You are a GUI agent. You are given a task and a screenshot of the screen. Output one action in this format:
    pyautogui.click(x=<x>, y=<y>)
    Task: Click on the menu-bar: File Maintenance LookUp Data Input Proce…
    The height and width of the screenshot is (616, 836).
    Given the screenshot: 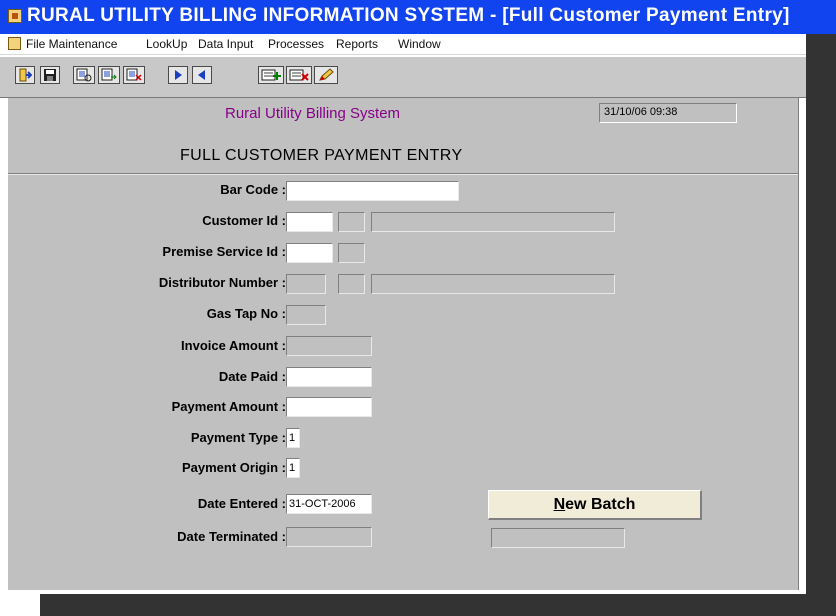 What is the action you would take?
    pyautogui.click(x=418, y=44)
    